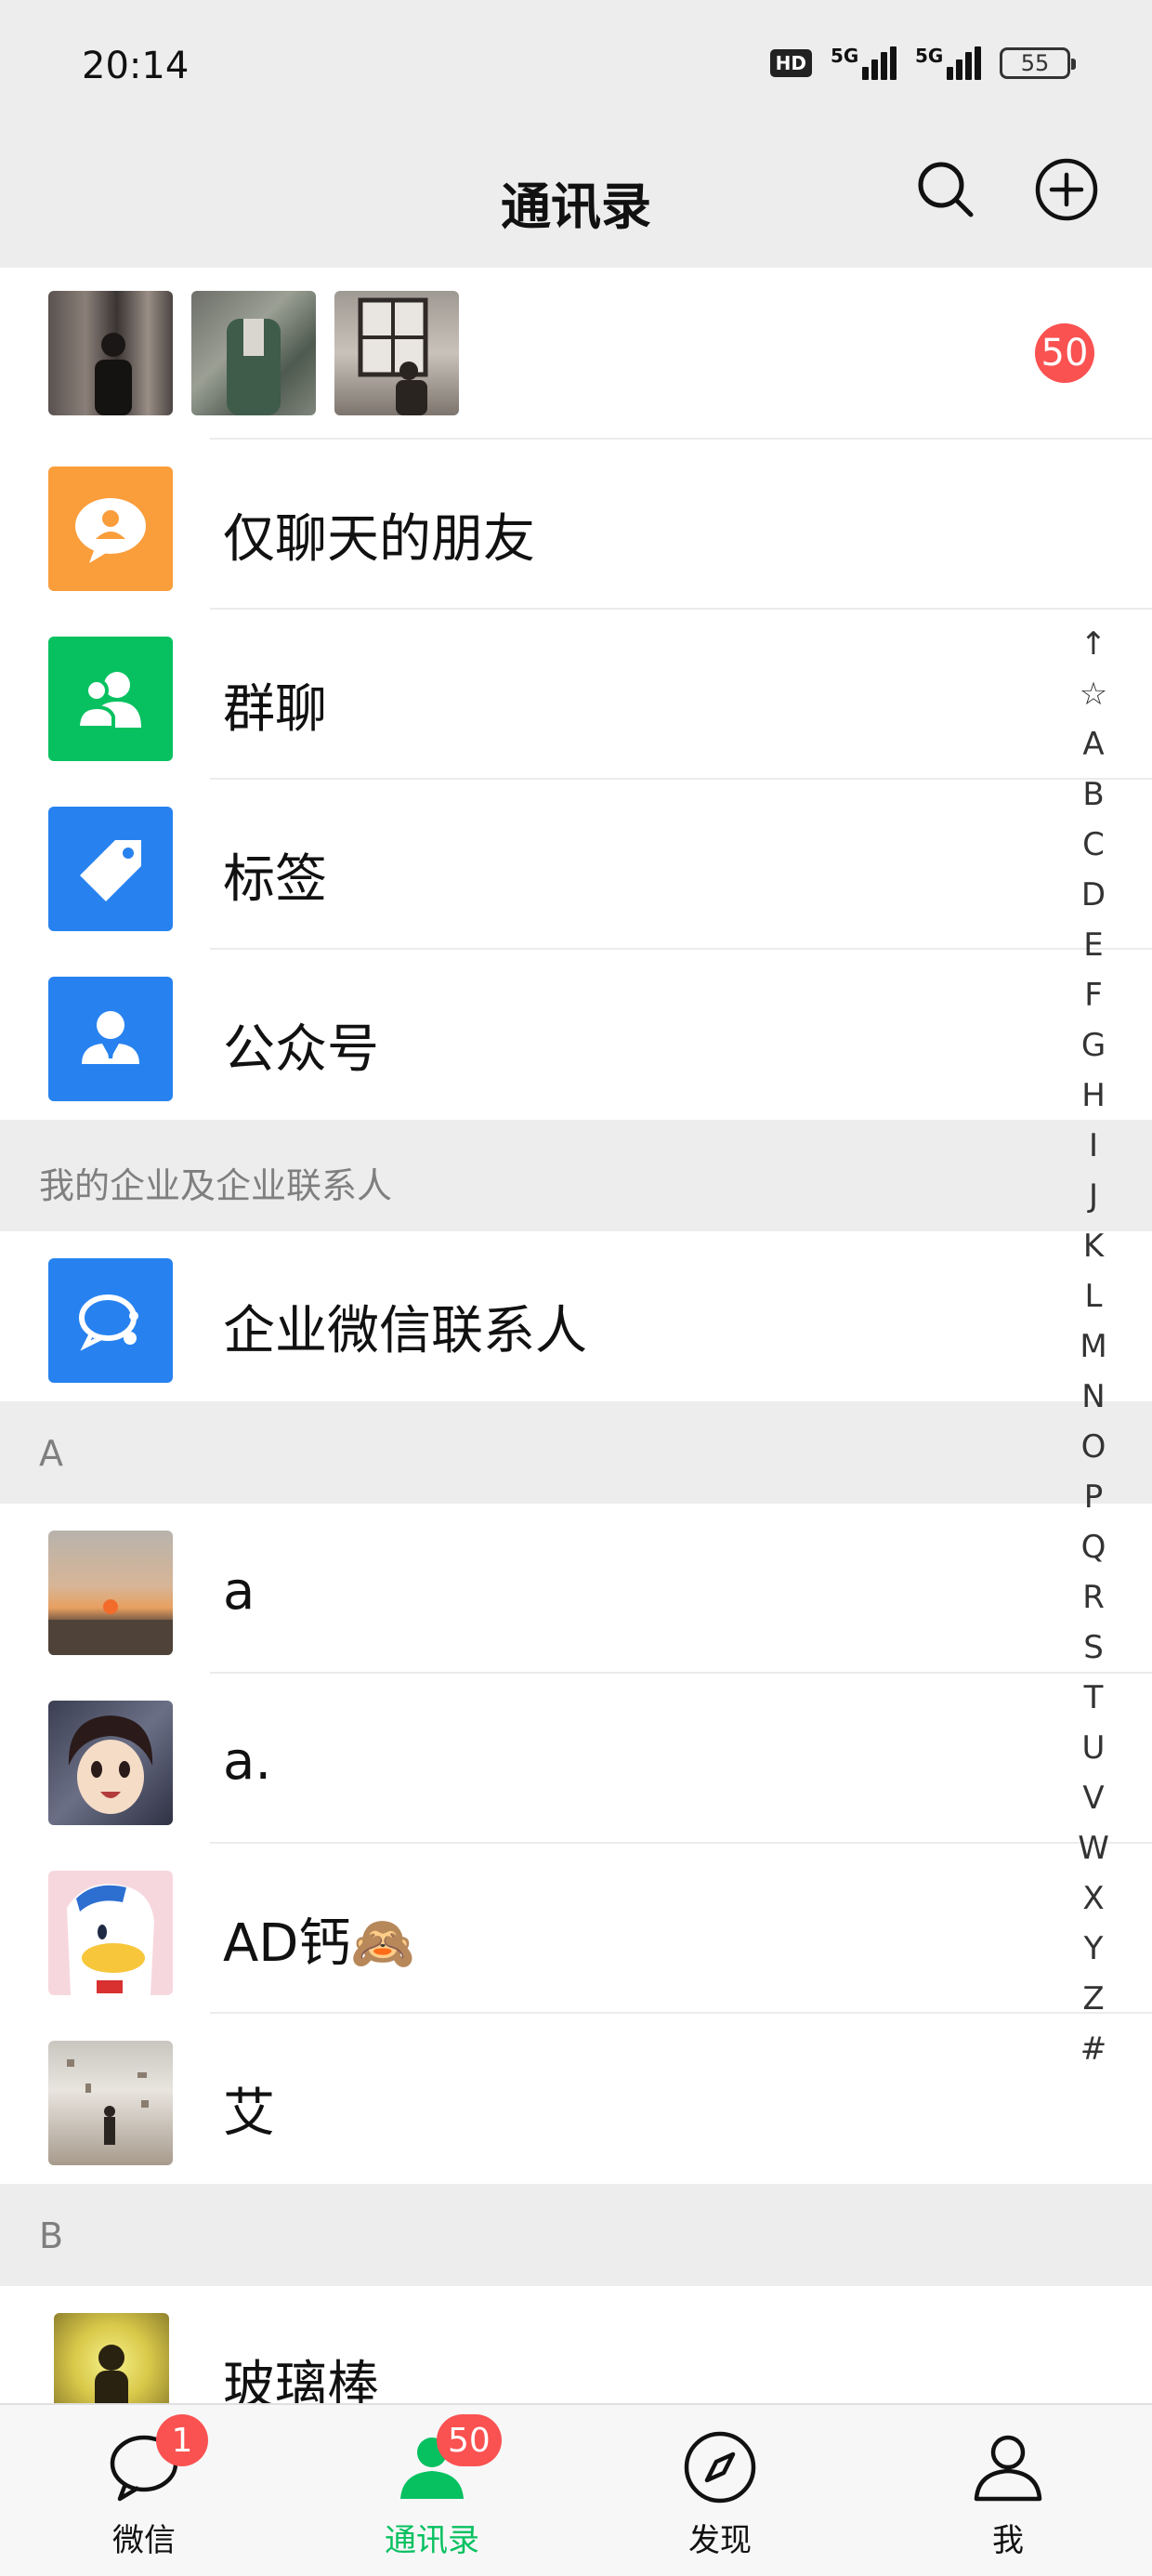 The image size is (1152, 2576). I want to click on person-icon, so click(1008, 2467).